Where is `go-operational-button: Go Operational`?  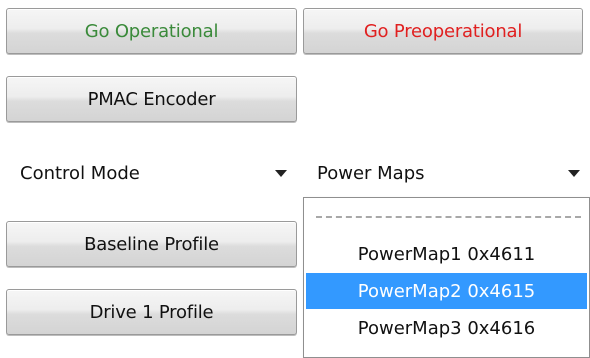 go-operational-button: Go Operational is located at coordinates (151, 31).